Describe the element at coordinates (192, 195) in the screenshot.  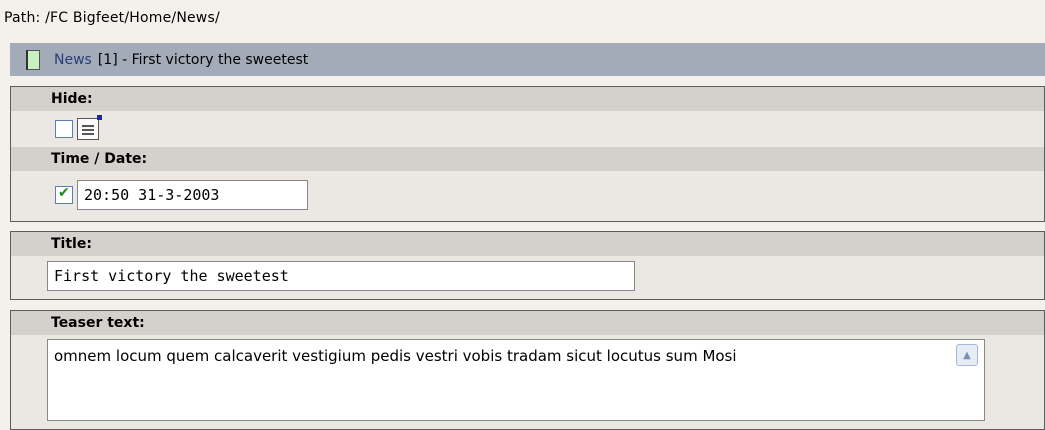
I see `time-date-input: 20:50 31-3-2003` at that location.